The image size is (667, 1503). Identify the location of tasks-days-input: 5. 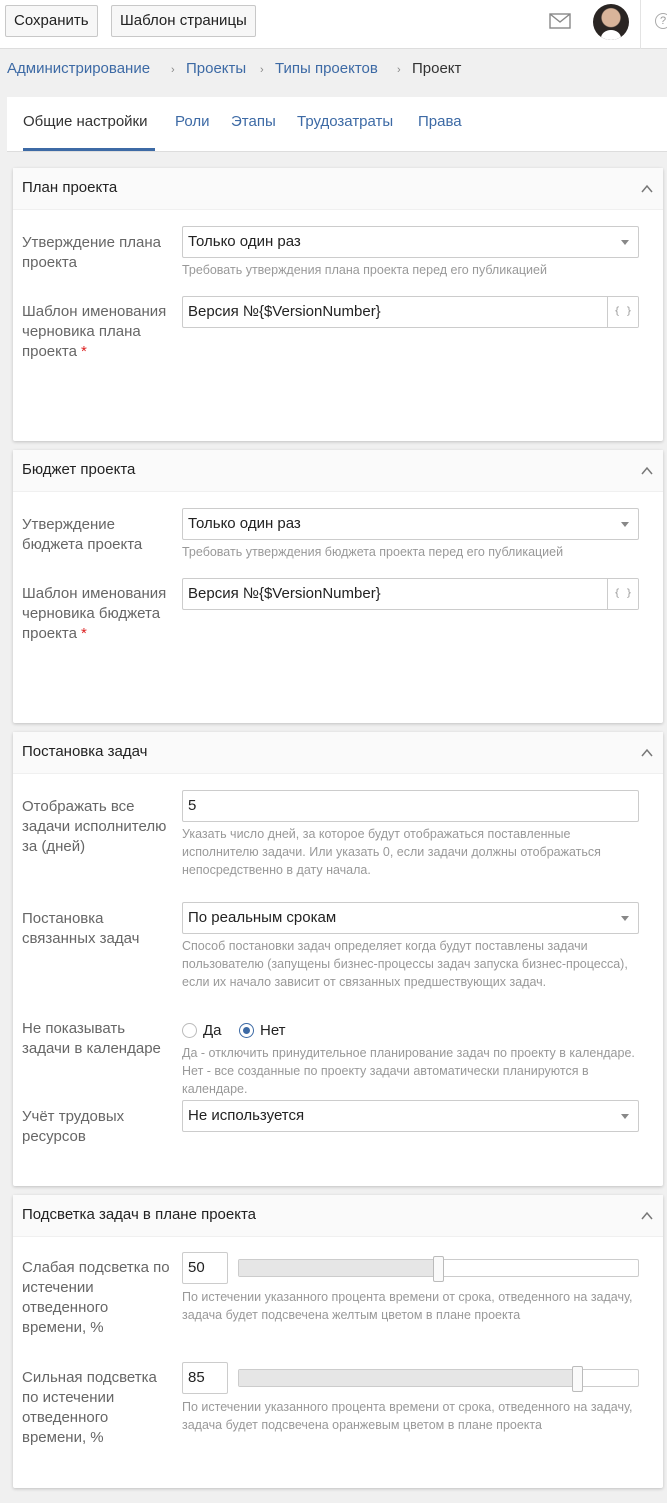
(410, 806).